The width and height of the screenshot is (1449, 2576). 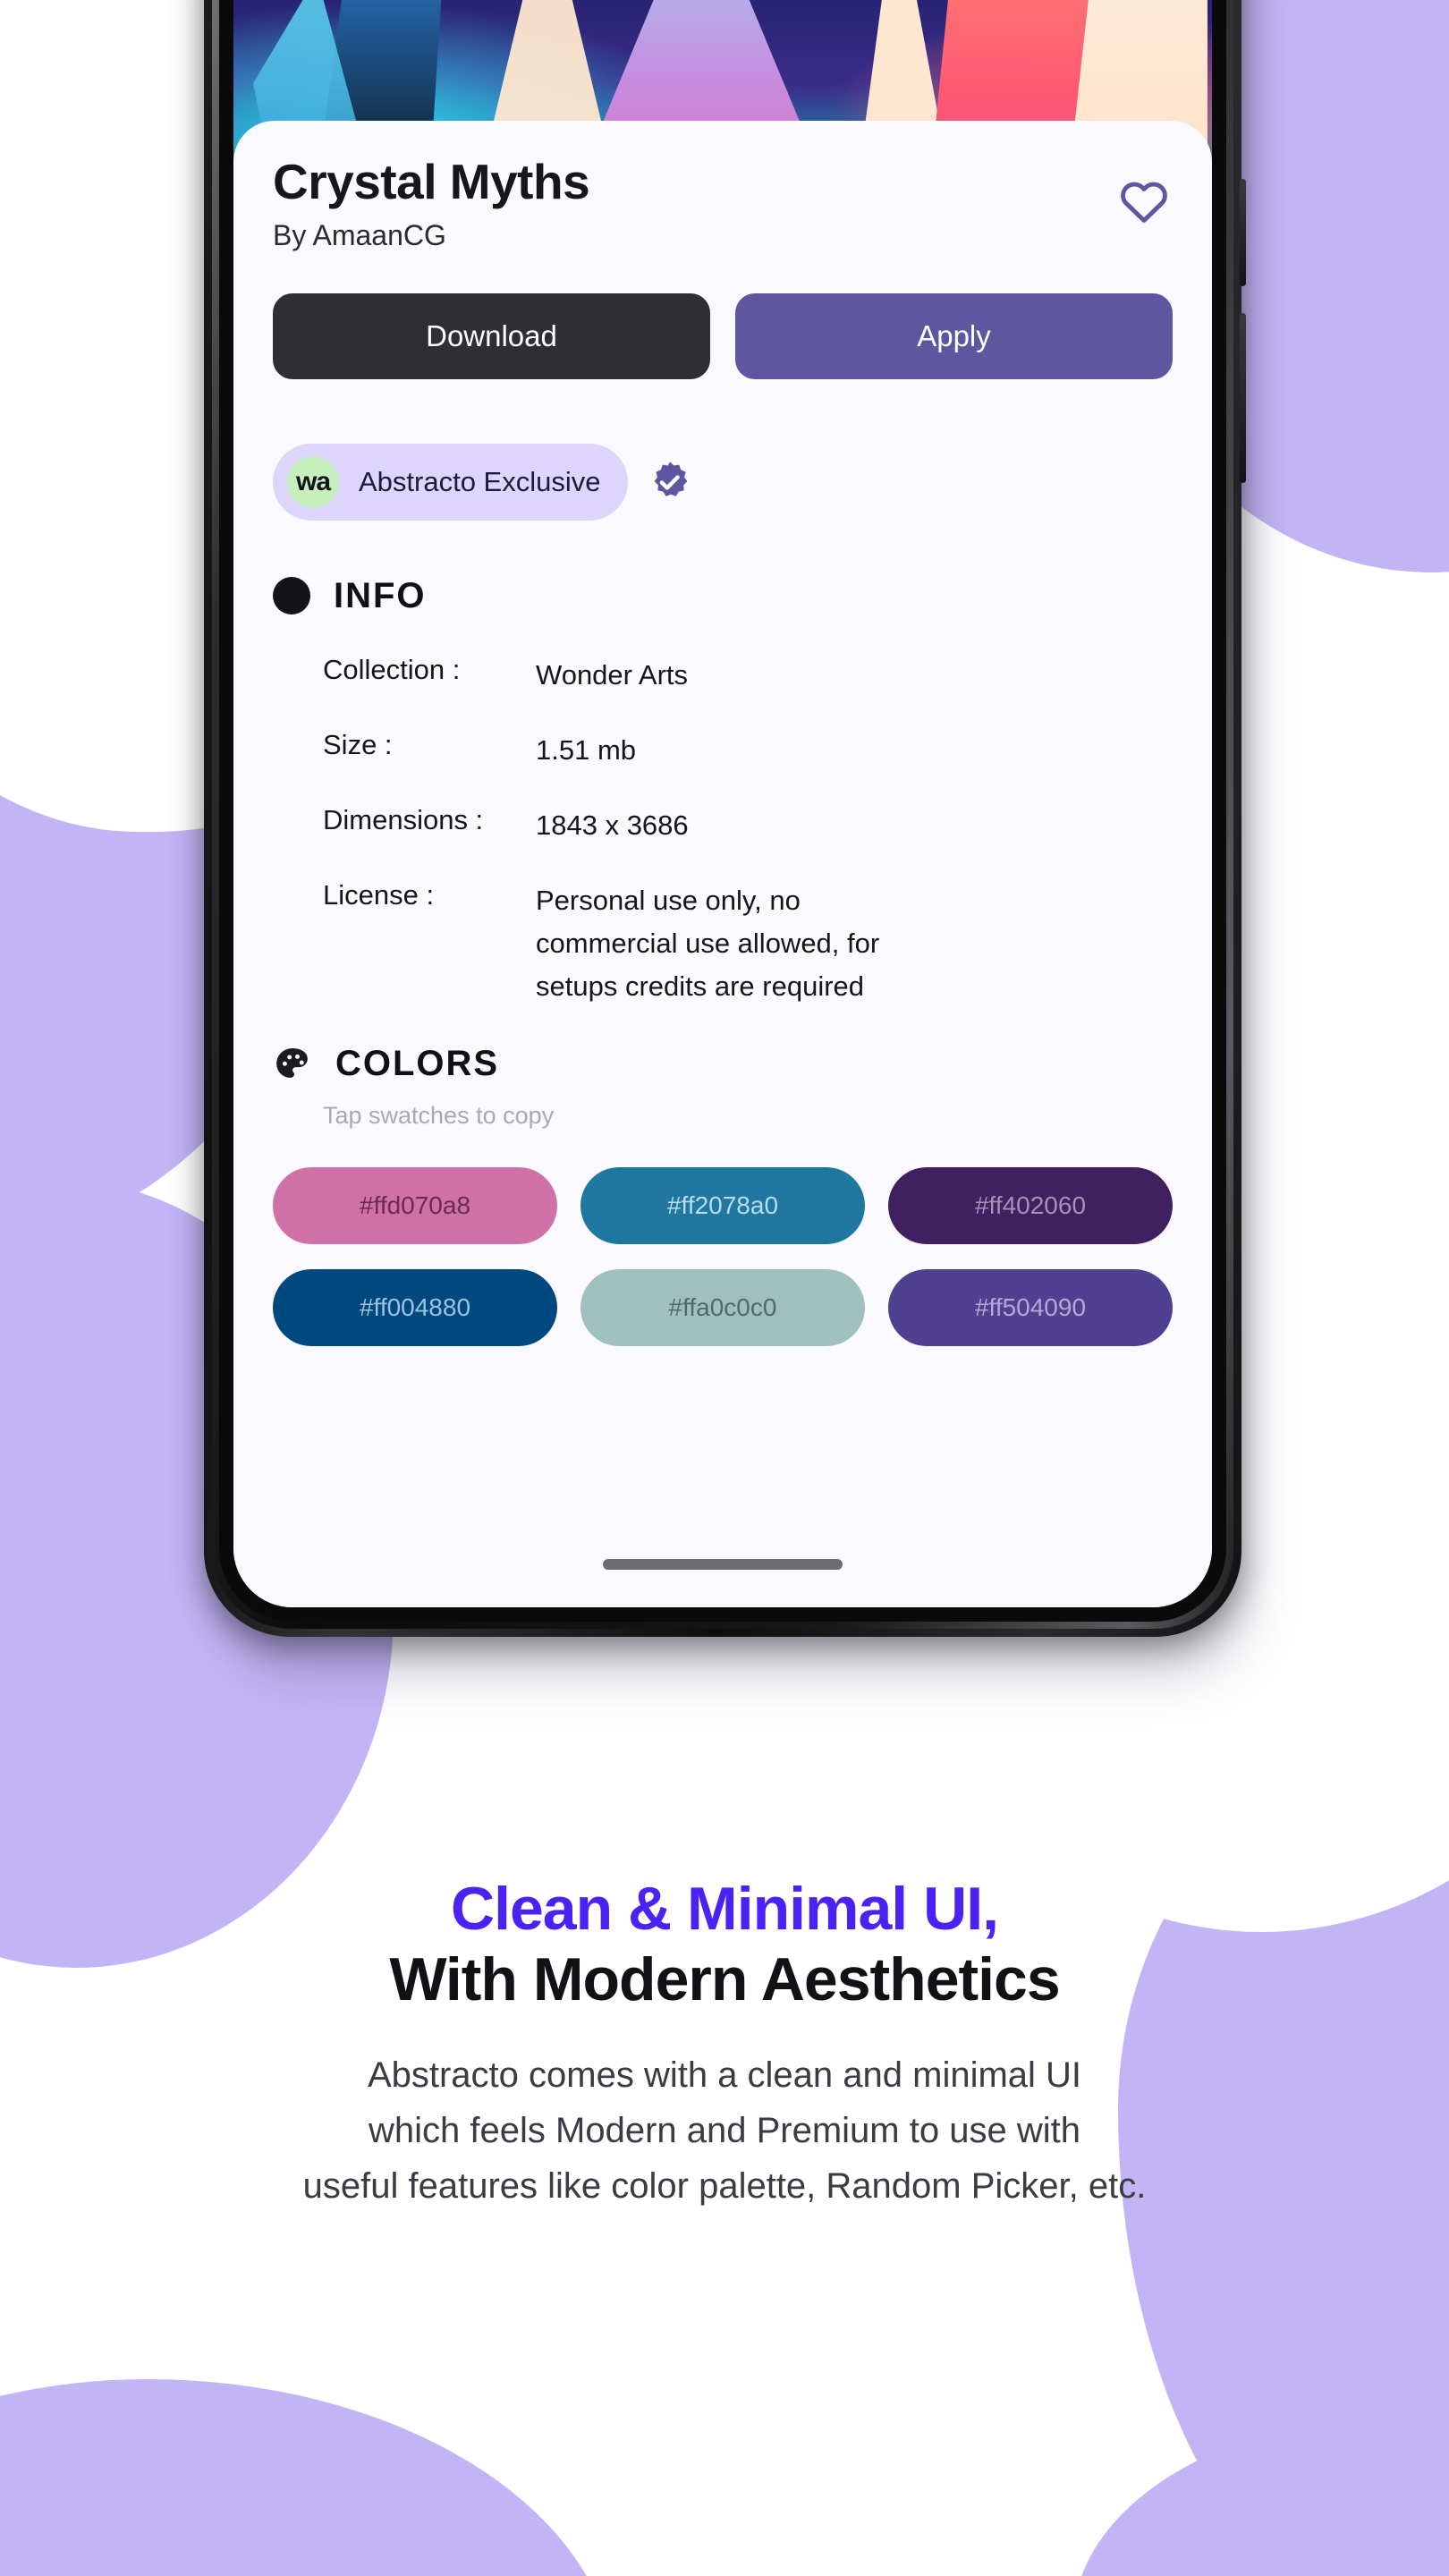 I want to click on palette-icon, so click(x=292, y=1062).